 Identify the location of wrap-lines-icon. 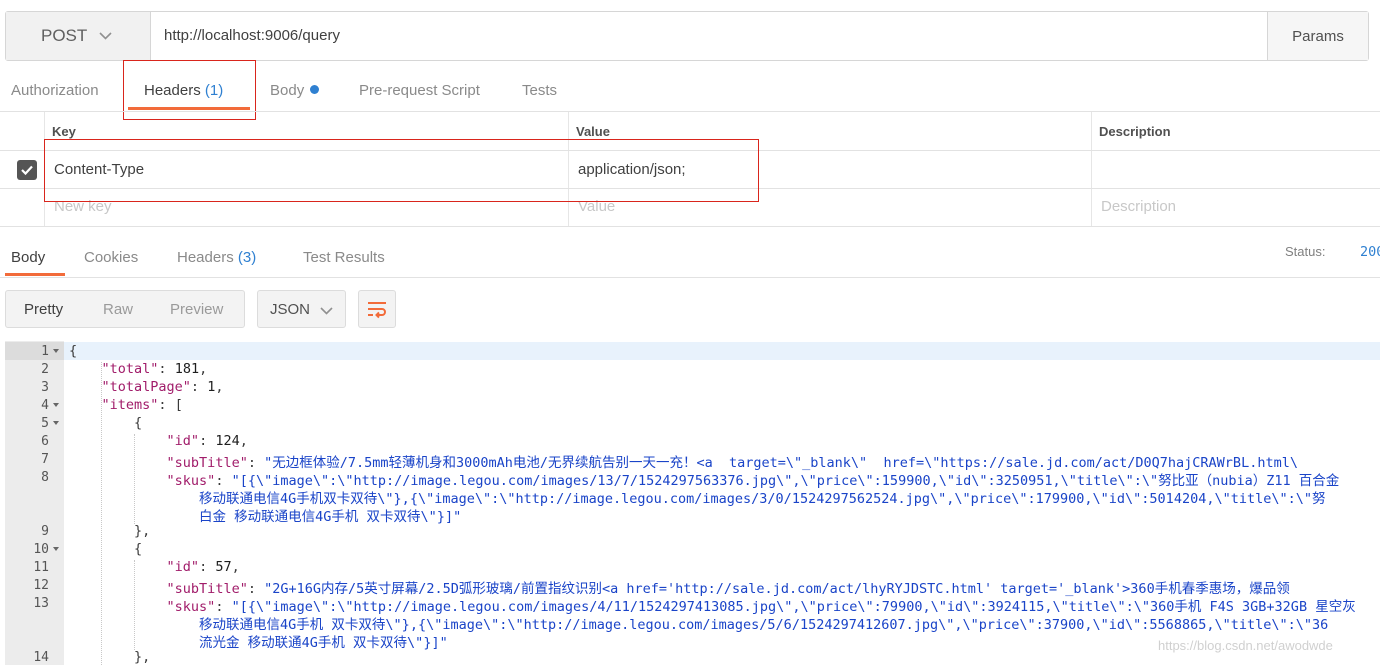
(377, 310).